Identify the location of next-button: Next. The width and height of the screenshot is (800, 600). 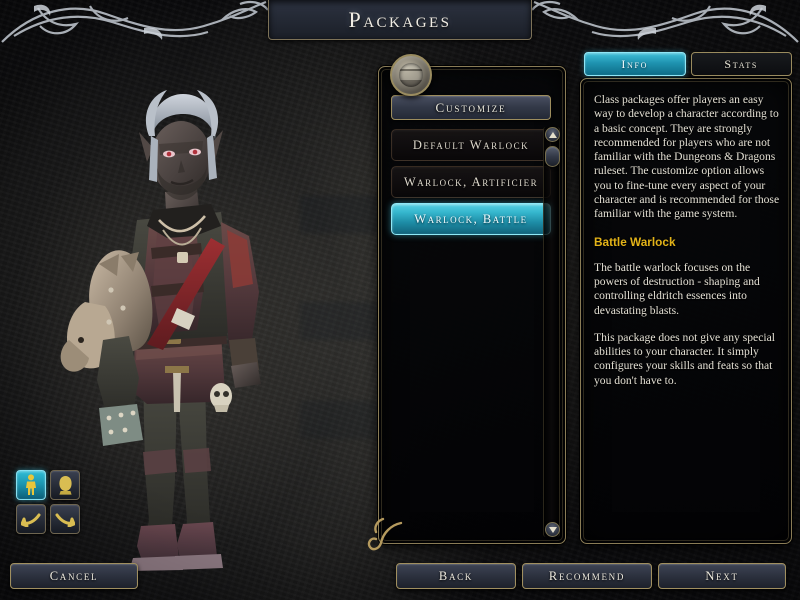
(722, 576).